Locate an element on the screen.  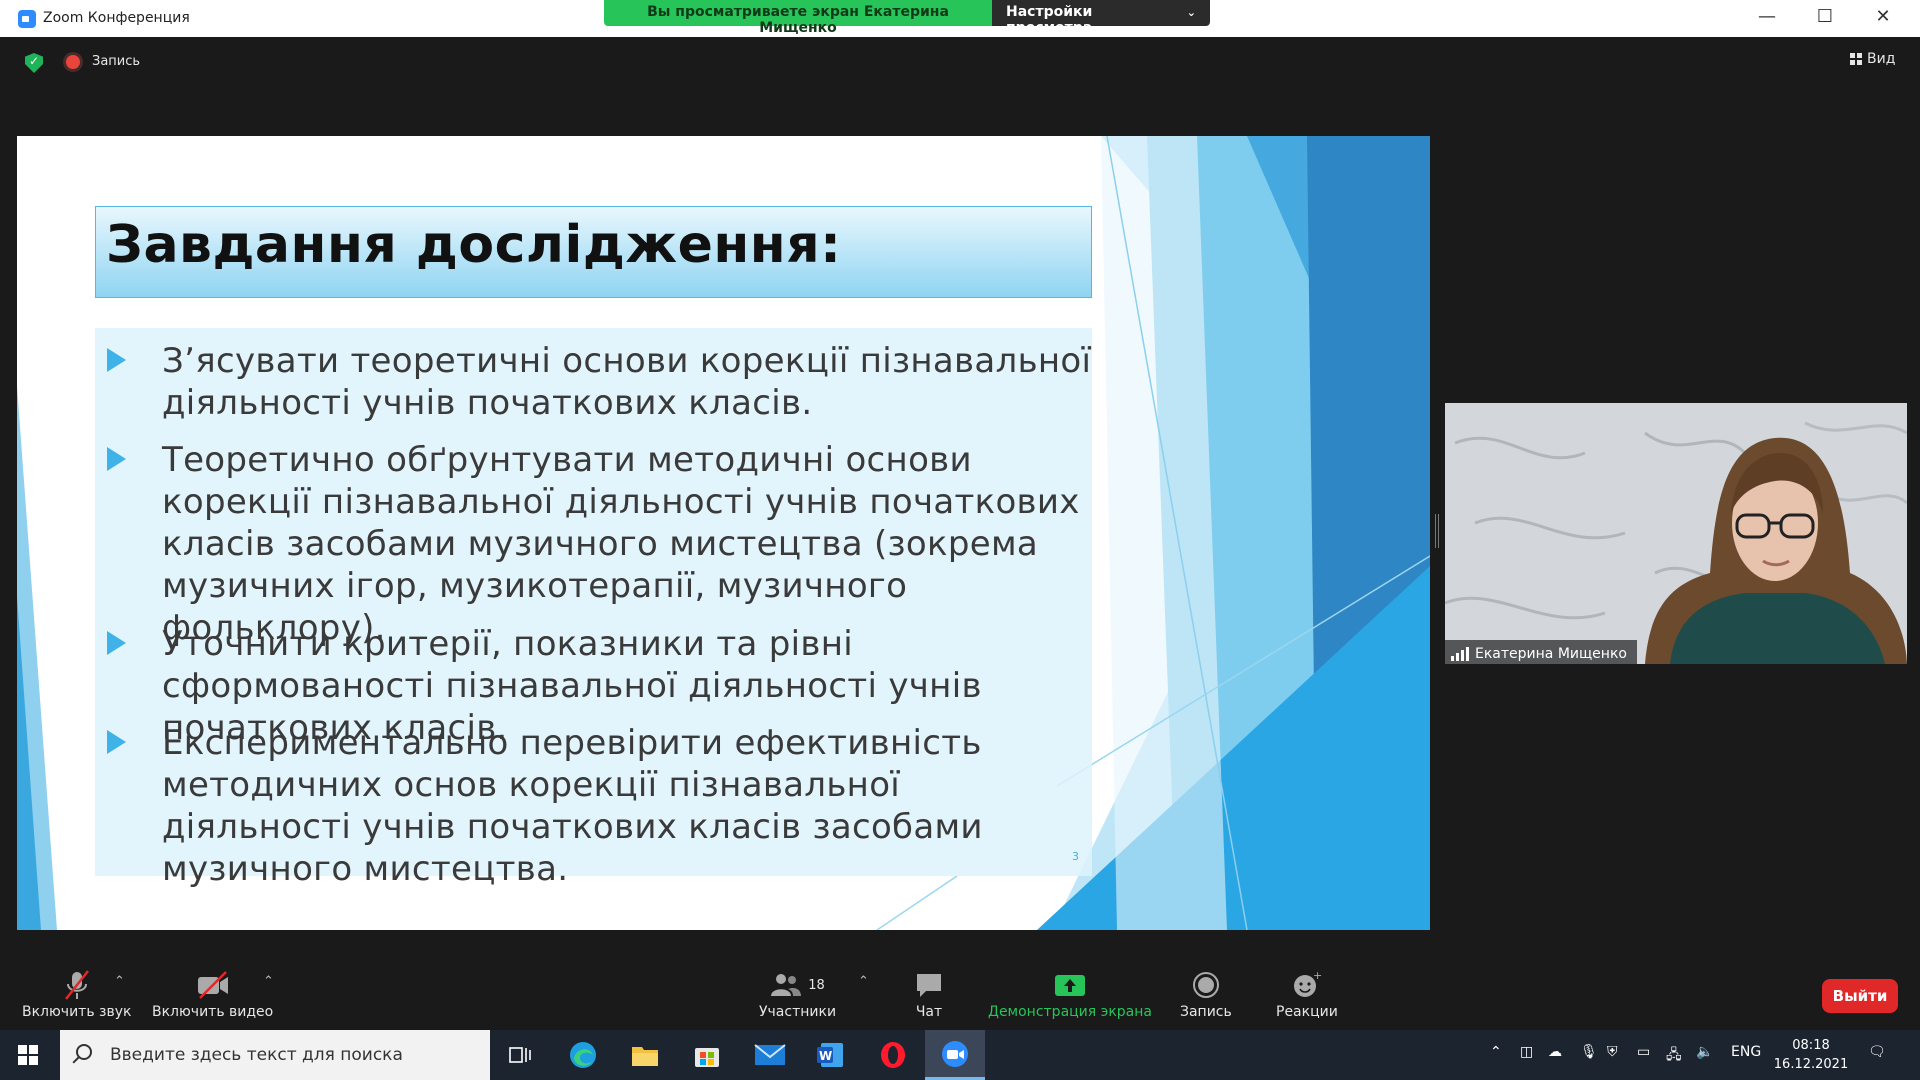
edge-browser-icon is located at coordinates (583, 1055).